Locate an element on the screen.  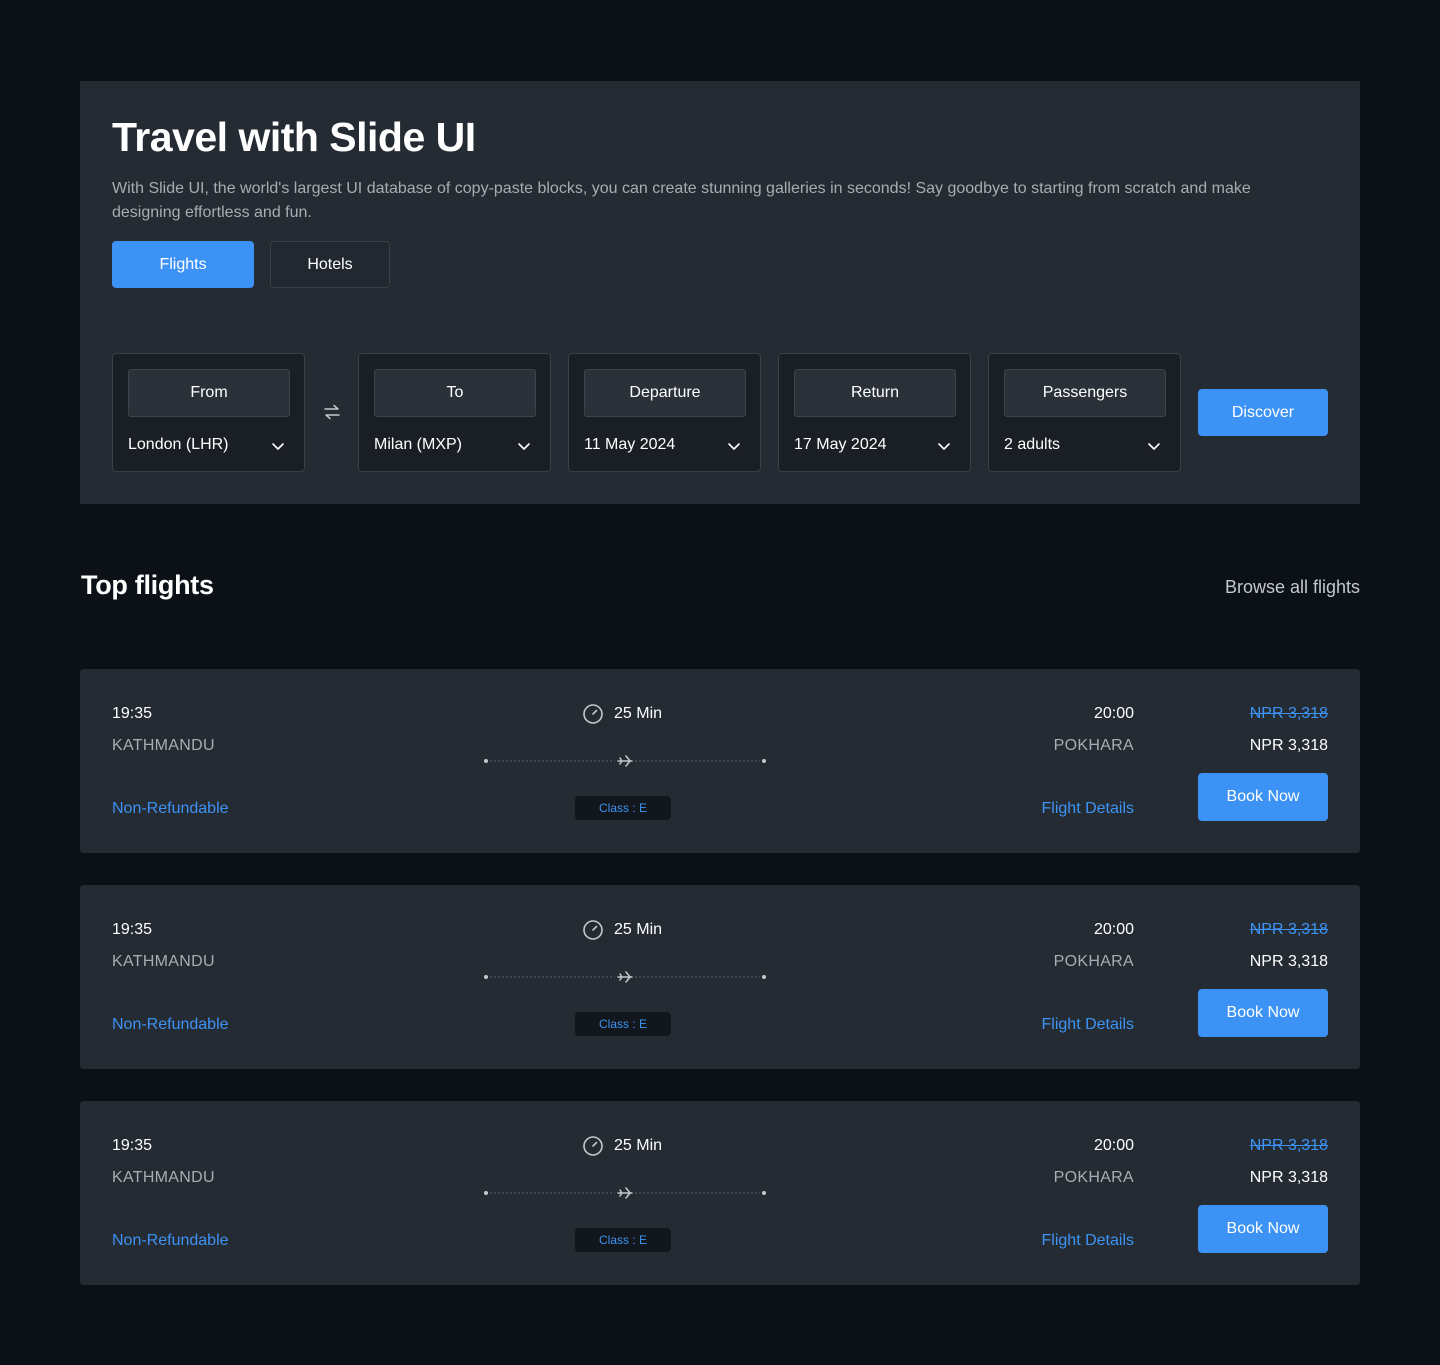
passengers-field: Passengers 2 adults is located at coordinates (1084, 412).